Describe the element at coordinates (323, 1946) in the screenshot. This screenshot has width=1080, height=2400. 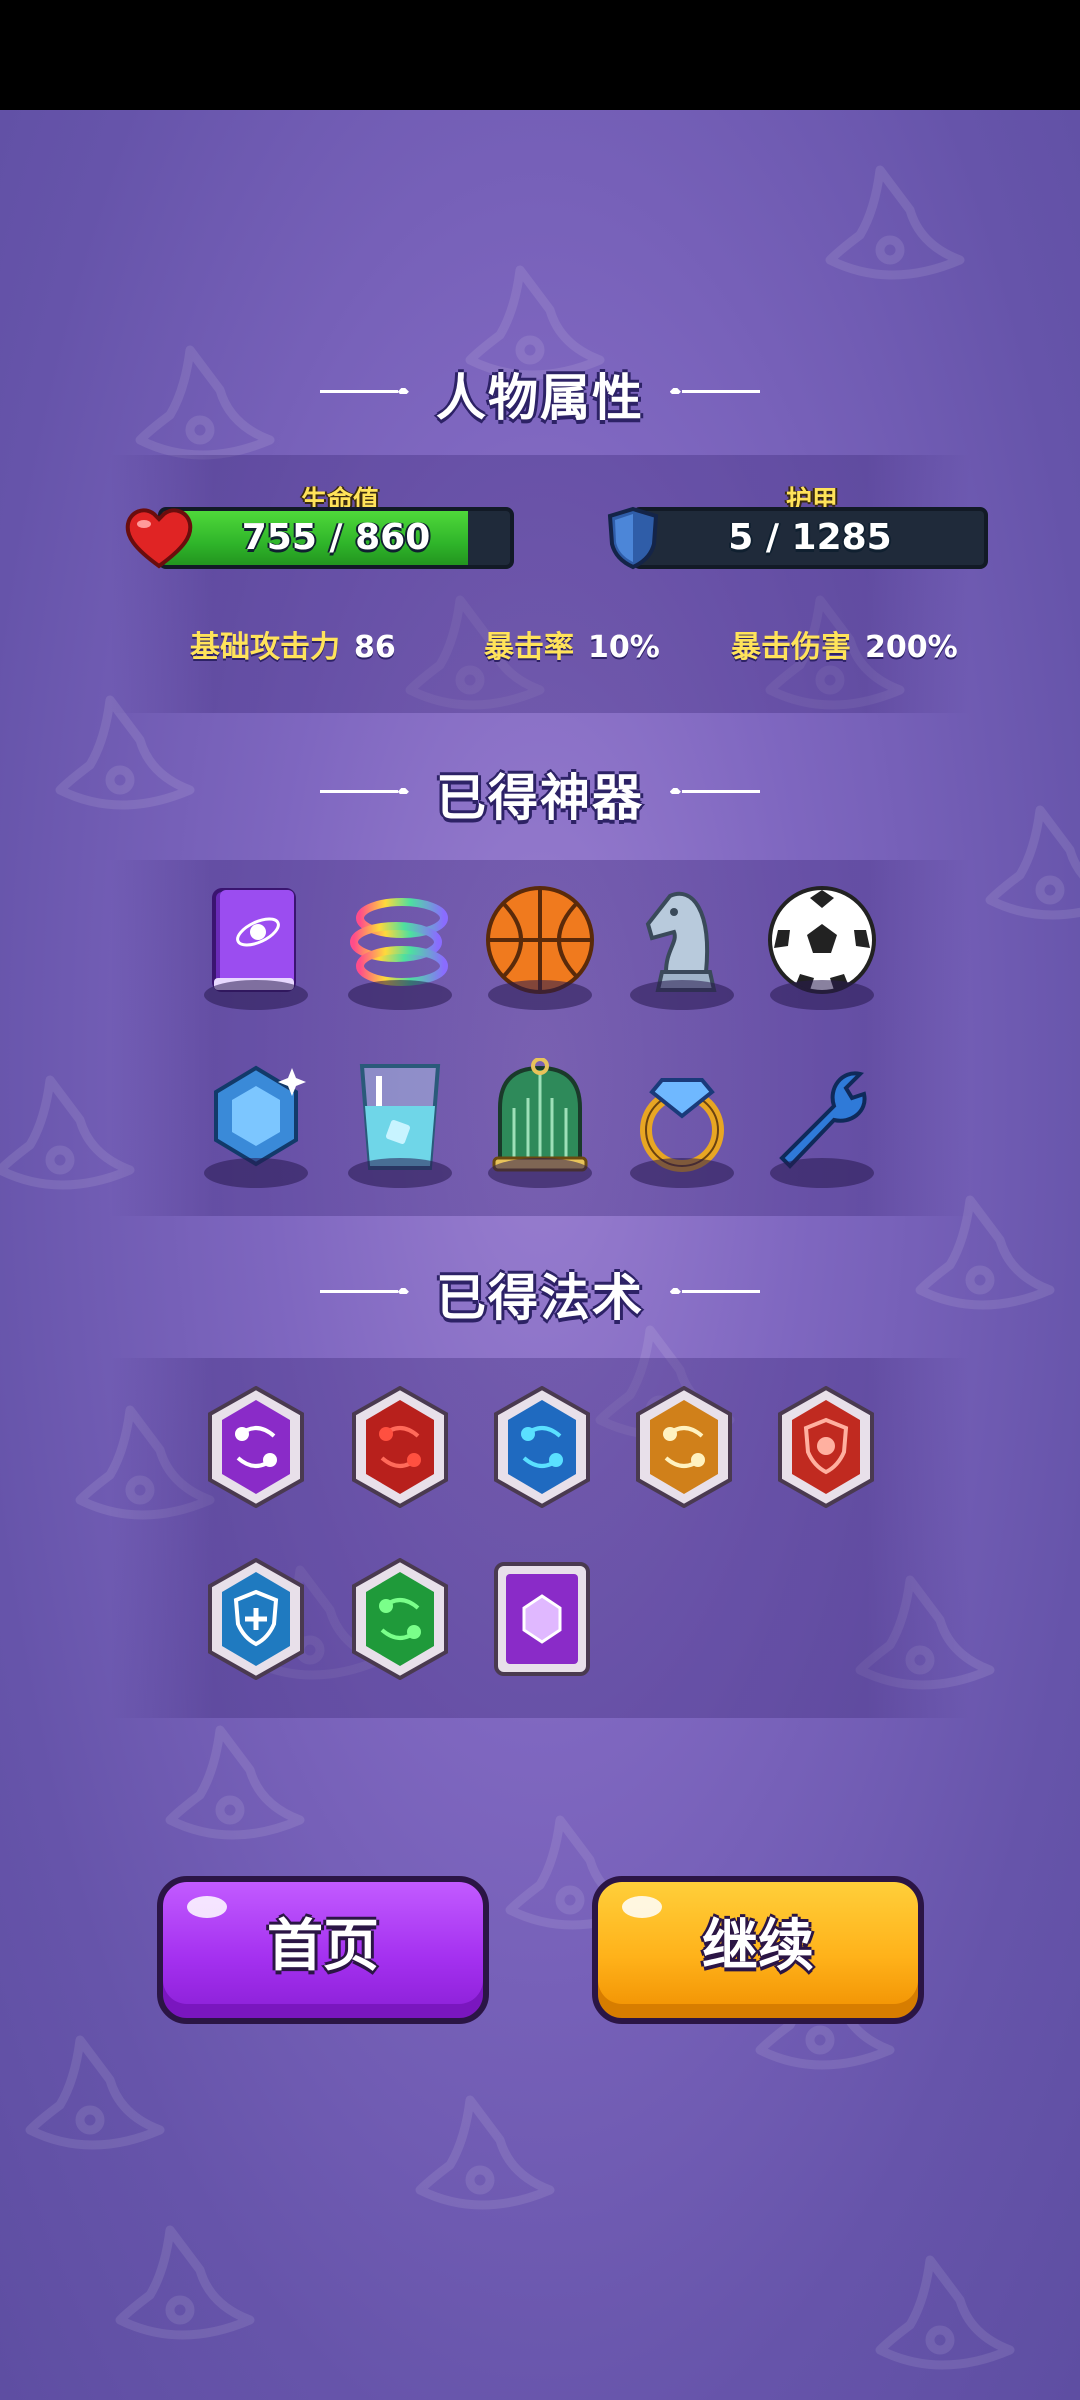
I see `home-button-label: 首页` at that location.